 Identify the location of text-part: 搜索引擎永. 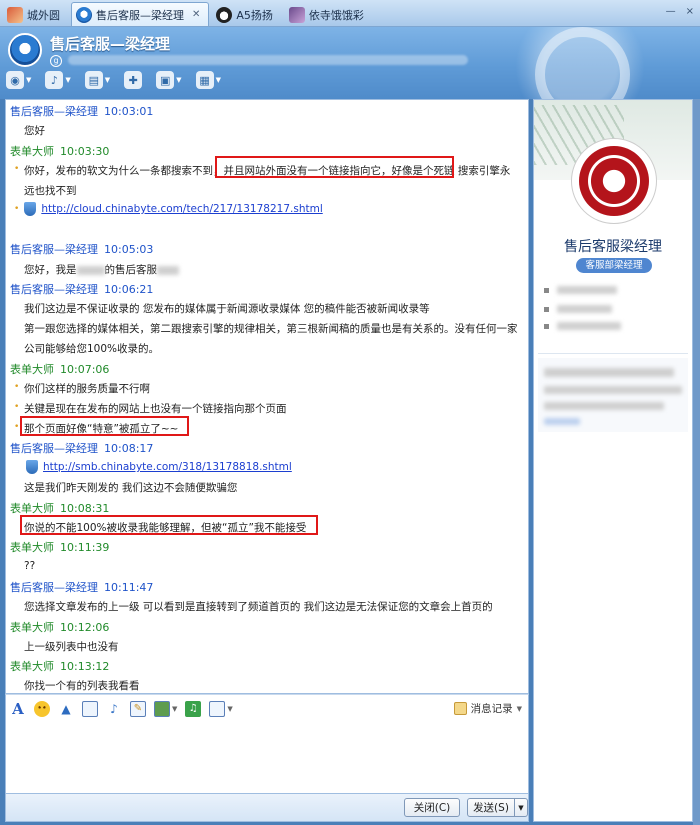
(484, 171).